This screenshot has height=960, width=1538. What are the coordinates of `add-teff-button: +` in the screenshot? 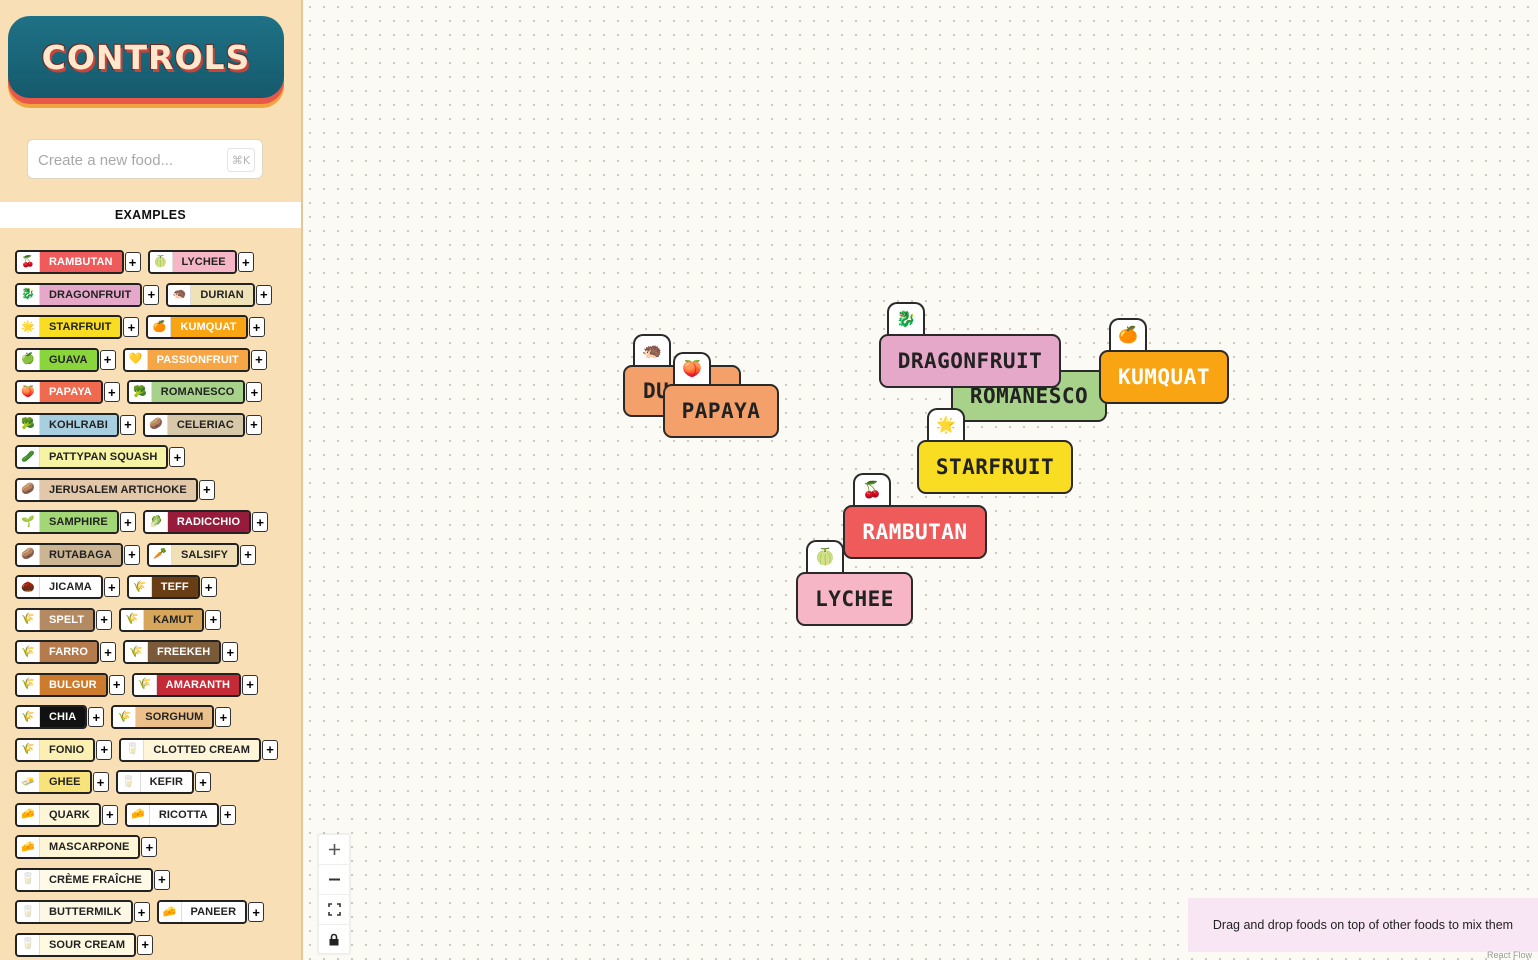 It's located at (208, 587).